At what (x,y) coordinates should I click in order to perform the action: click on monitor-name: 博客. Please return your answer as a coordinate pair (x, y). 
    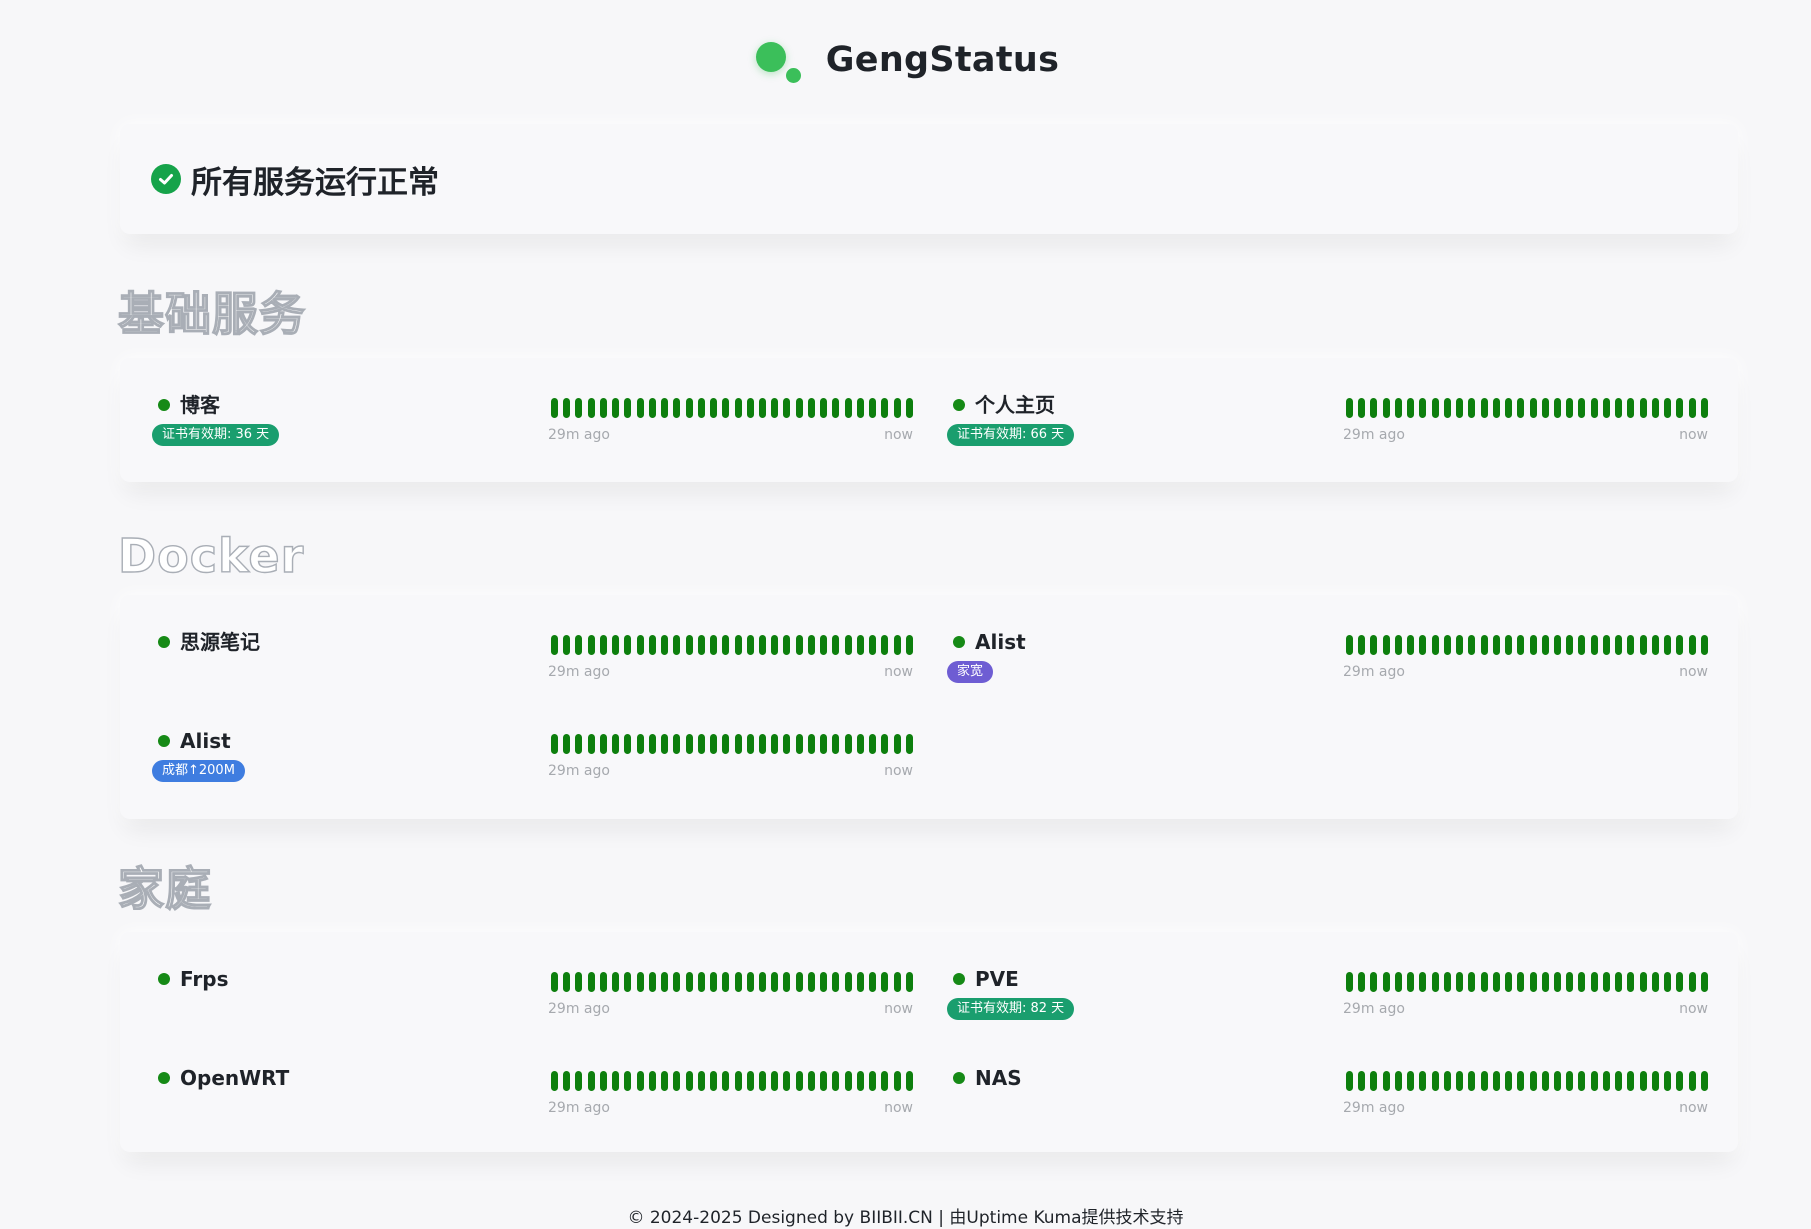
    Looking at the image, I should click on (200, 405).